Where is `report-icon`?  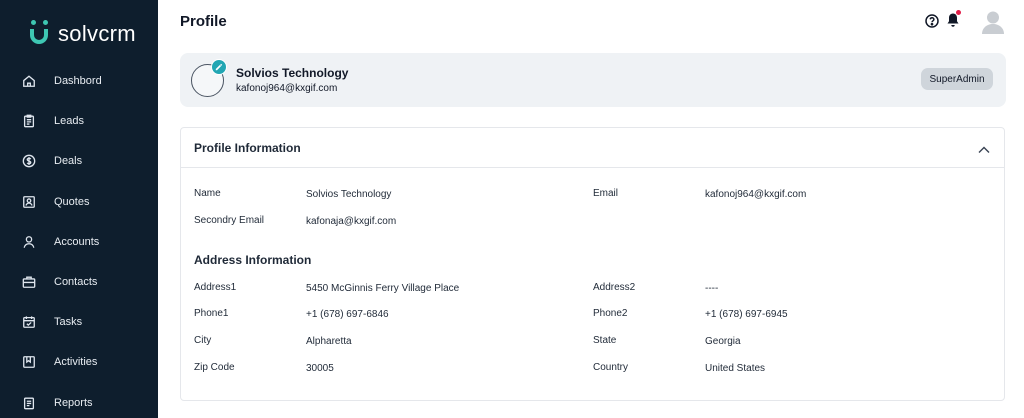
report-icon is located at coordinates (29, 403).